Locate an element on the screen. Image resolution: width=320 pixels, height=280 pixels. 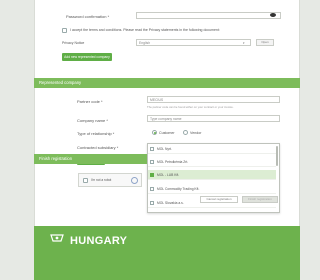
captcha-box: I'm not a robot is located at coordinates (110, 180).